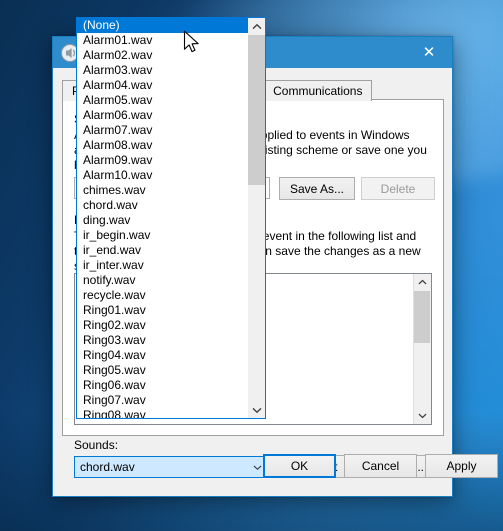 The height and width of the screenshot is (531, 503). I want to click on caption-buttons: ✕, so click(429, 52).